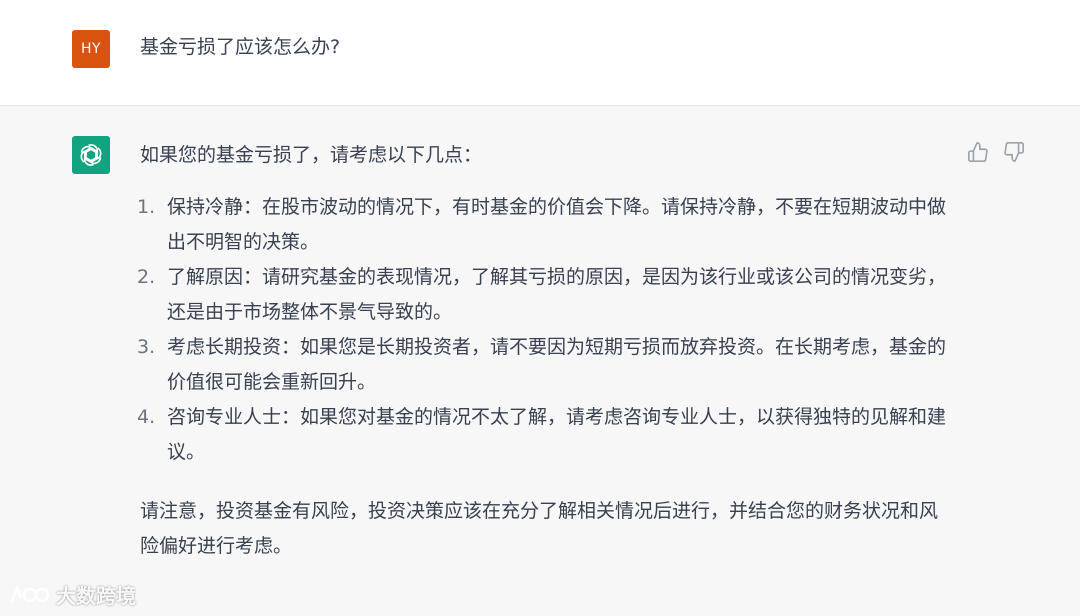 This screenshot has height=616, width=1080. I want to click on thumbs-down-button, so click(1014, 152).